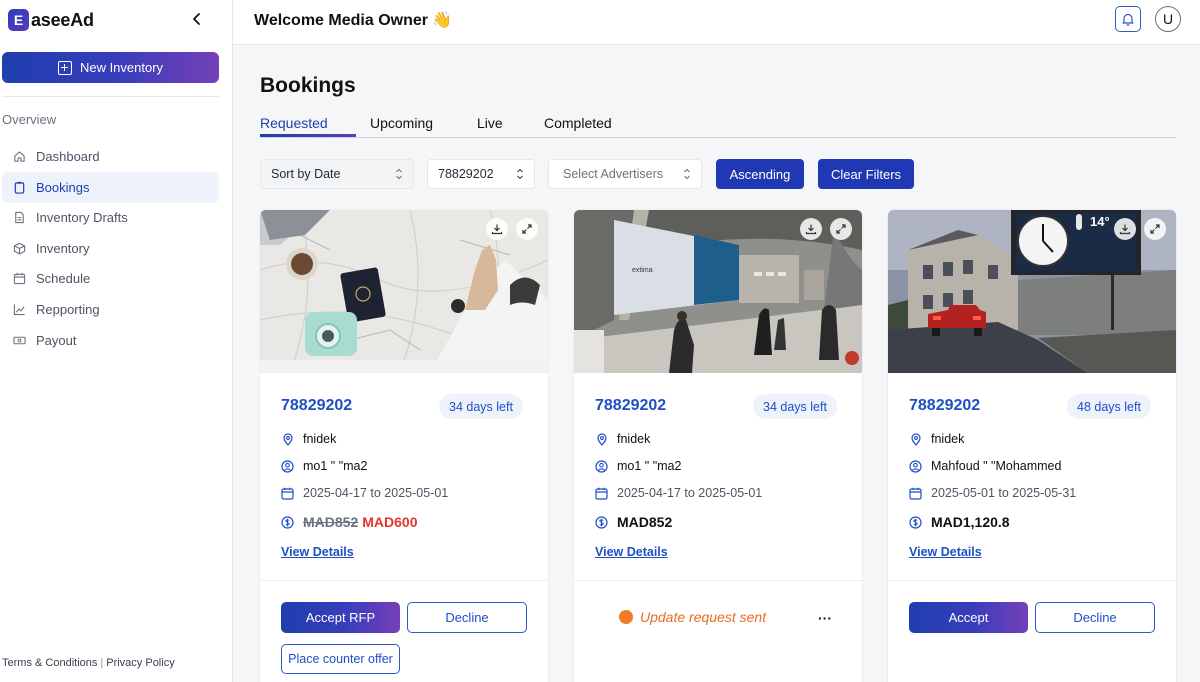  I want to click on advertiser-text: mo1 " "ma2, so click(335, 466).